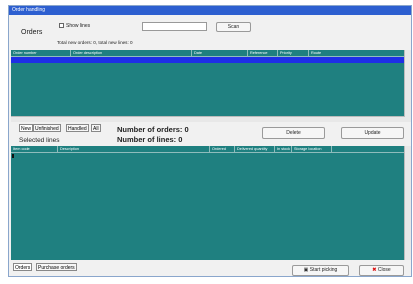 The image size is (413, 284). Describe the element at coordinates (56, 267) in the screenshot. I see `tab-purchase-orders: Purchase orders` at that location.